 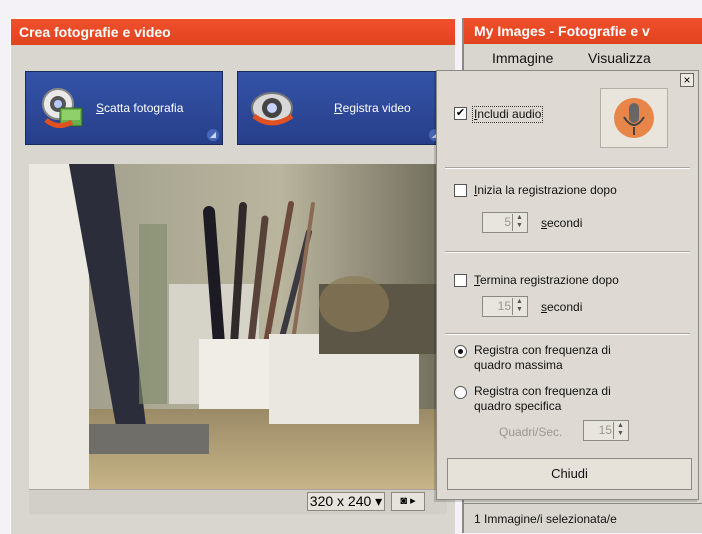 I want to click on end-delay-value: 15, so click(x=504, y=306).